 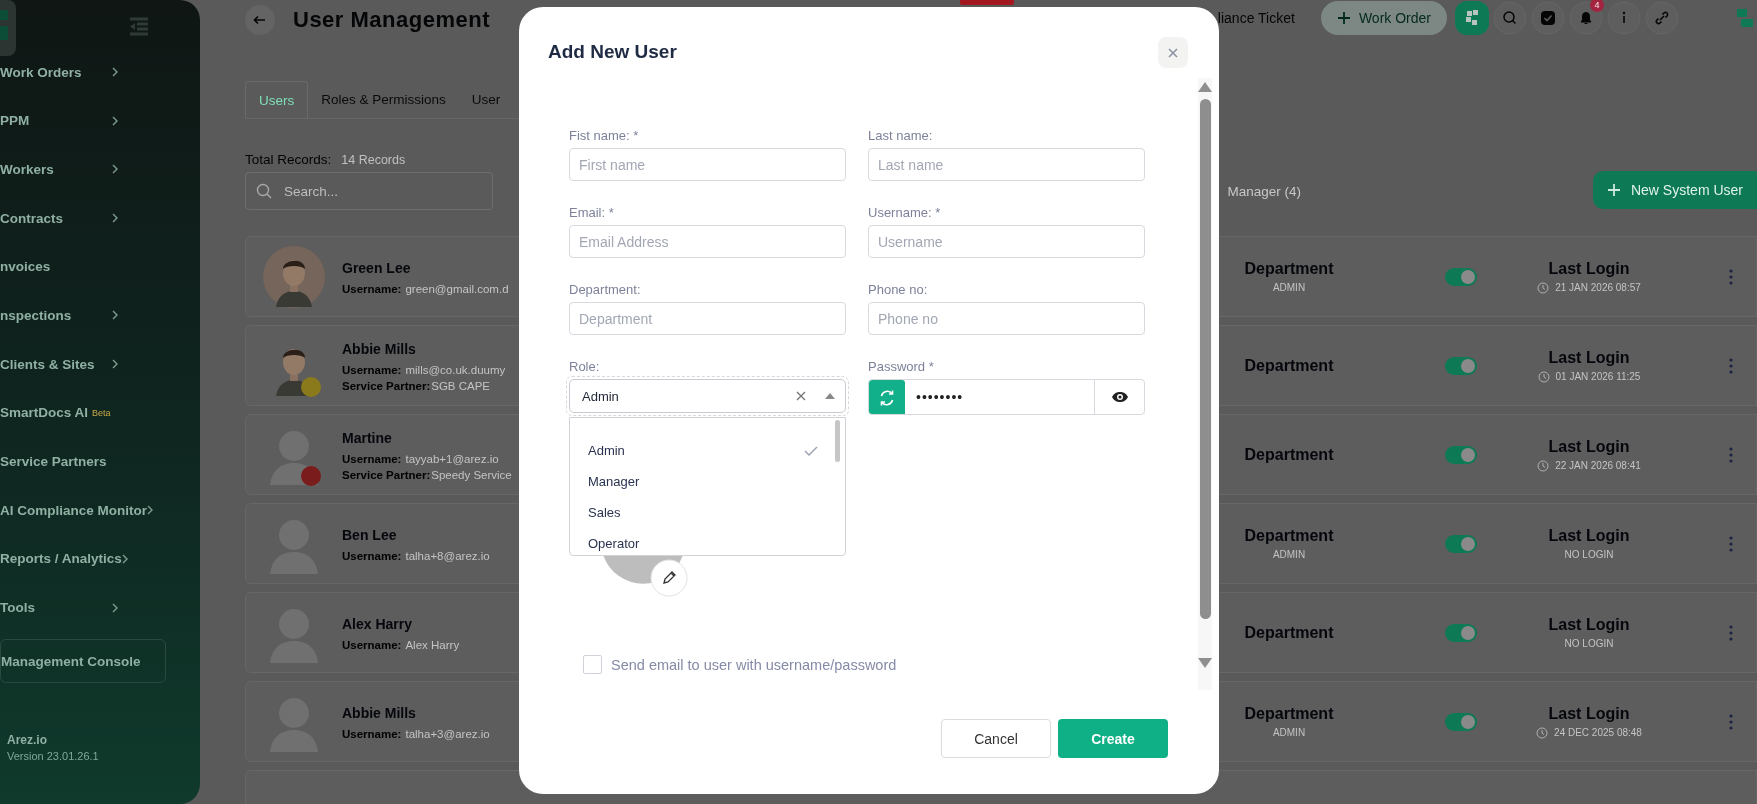 What do you see at coordinates (901, 135) in the screenshot?
I see `field-label: Last name:` at bounding box center [901, 135].